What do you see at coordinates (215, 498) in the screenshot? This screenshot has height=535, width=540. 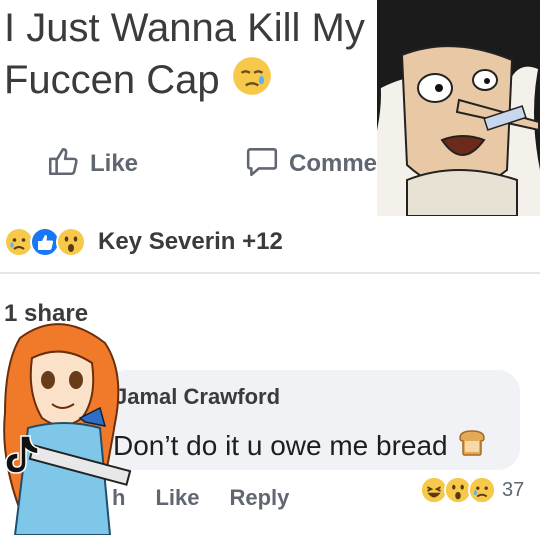 I see `comment-actions: h Like Reply` at bounding box center [215, 498].